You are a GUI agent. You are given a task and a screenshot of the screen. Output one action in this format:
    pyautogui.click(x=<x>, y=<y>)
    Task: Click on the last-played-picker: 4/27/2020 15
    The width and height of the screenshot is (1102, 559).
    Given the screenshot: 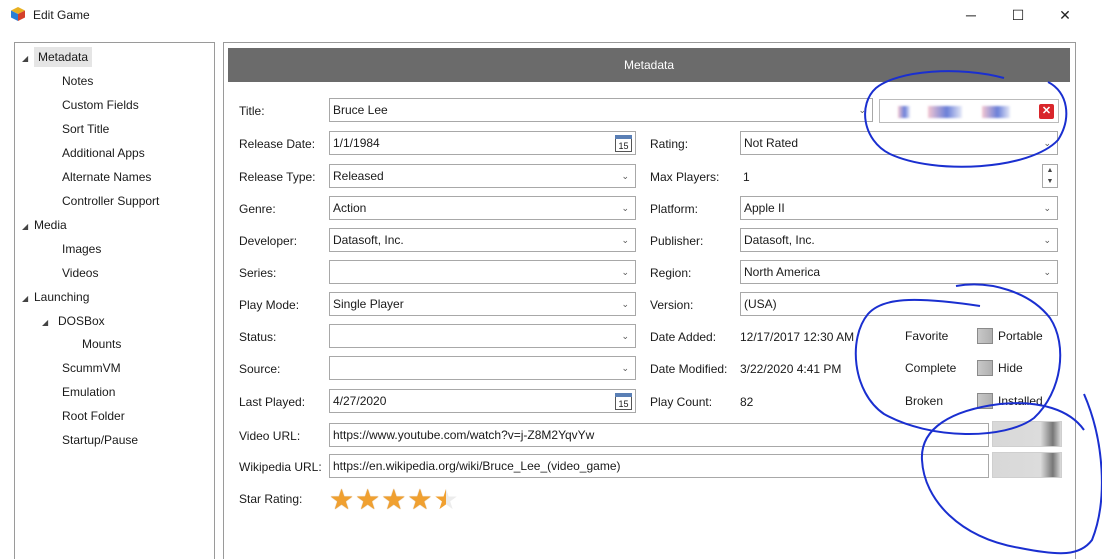 What is the action you would take?
    pyautogui.click(x=482, y=401)
    